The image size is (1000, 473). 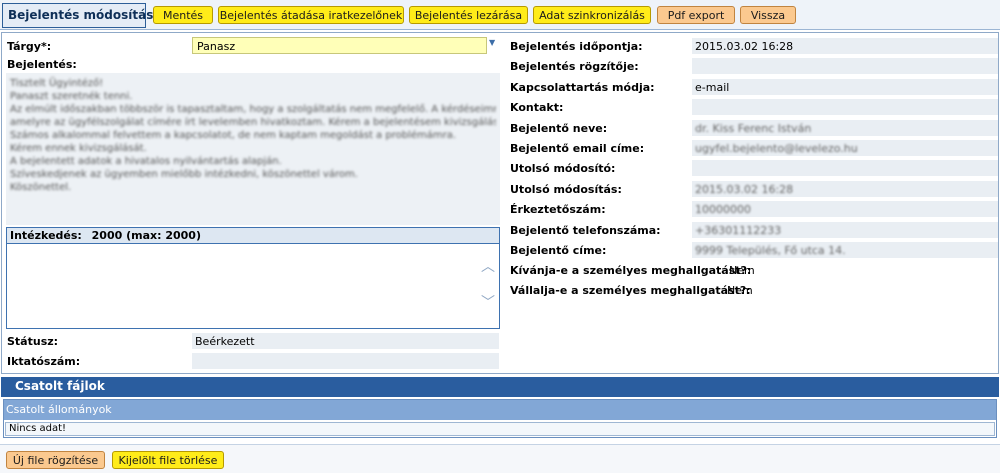 What do you see at coordinates (500, 387) in the screenshot?
I see `attachments-header: Csatolt fájlok` at bounding box center [500, 387].